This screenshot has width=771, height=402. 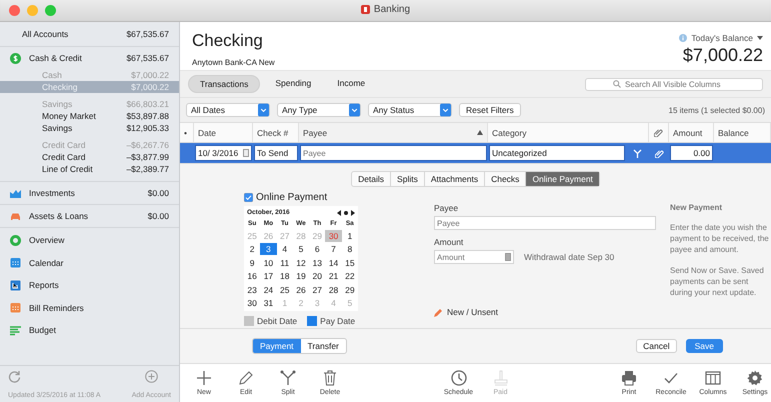 What do you see at coordinates (301, 262) in the screenshot?
I see `calendar-day: 12` at bounding box center [301, 262].